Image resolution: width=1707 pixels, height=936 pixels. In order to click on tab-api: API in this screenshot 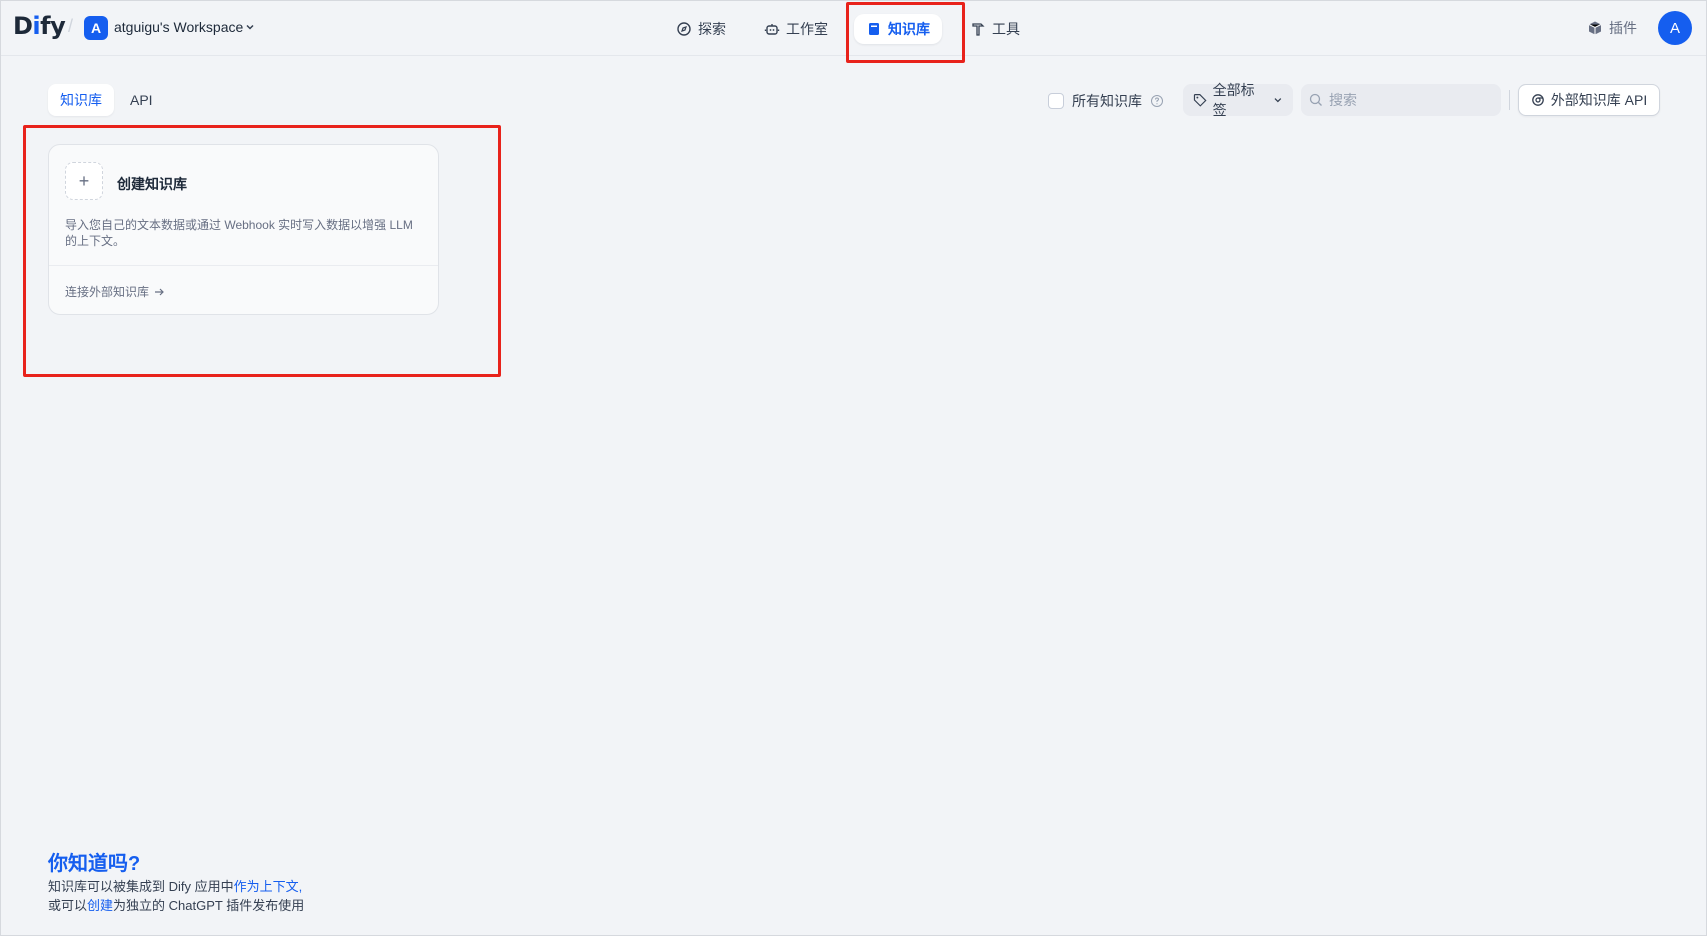, I will do `click(141, 100)`.